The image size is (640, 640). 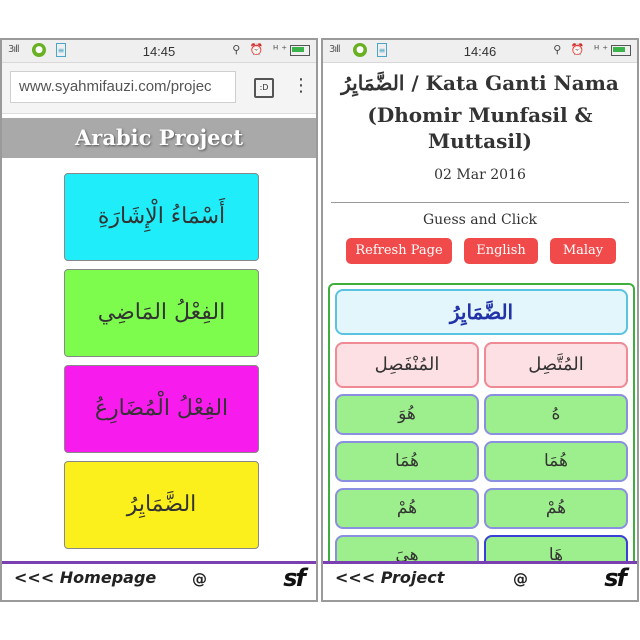 What do you see at coordinates (556, 414) in the screenshot?
I see `muttasil-cell: هُ` at bounding box center [556, 414].